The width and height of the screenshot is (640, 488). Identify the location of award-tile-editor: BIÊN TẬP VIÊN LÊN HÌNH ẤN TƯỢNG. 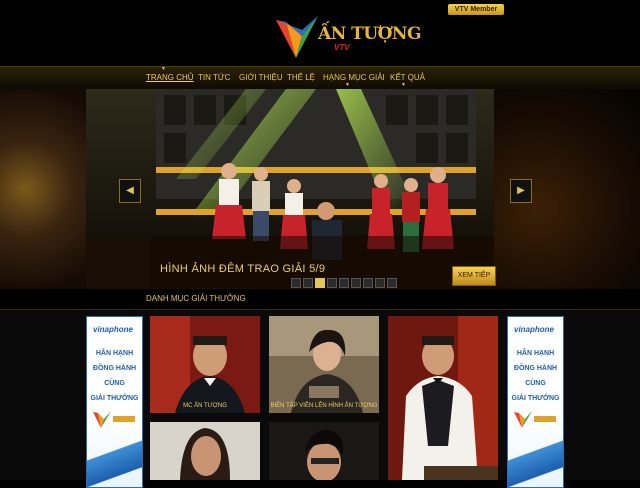
(324, 364).